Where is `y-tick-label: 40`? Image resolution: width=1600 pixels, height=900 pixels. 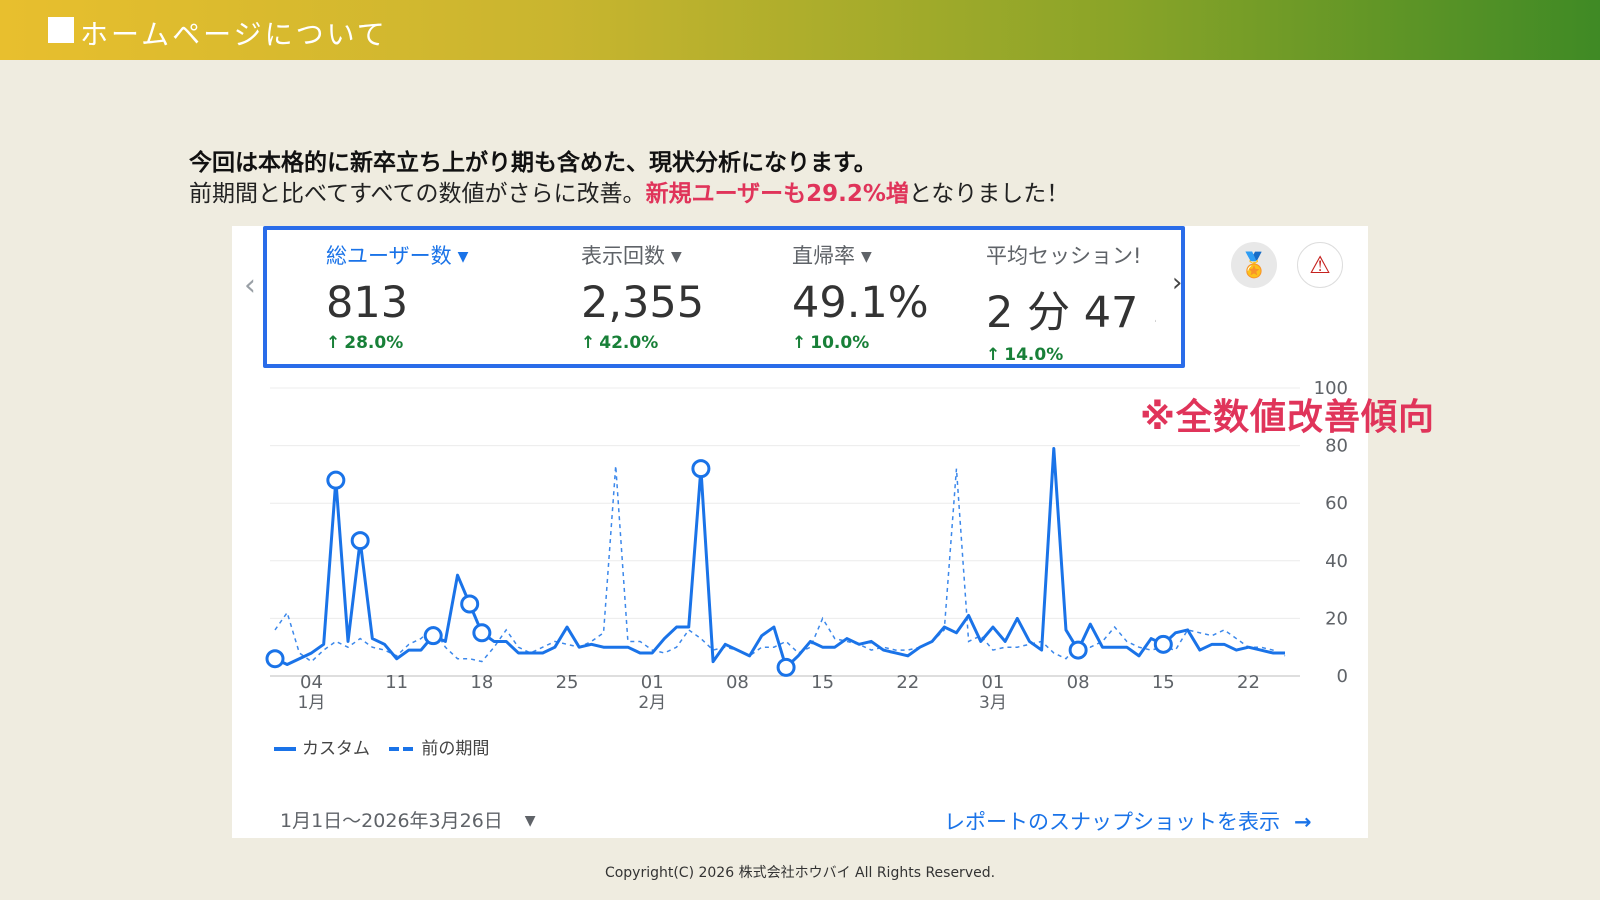
y-tick-label: 40 is located at coordinates (1336, 561).